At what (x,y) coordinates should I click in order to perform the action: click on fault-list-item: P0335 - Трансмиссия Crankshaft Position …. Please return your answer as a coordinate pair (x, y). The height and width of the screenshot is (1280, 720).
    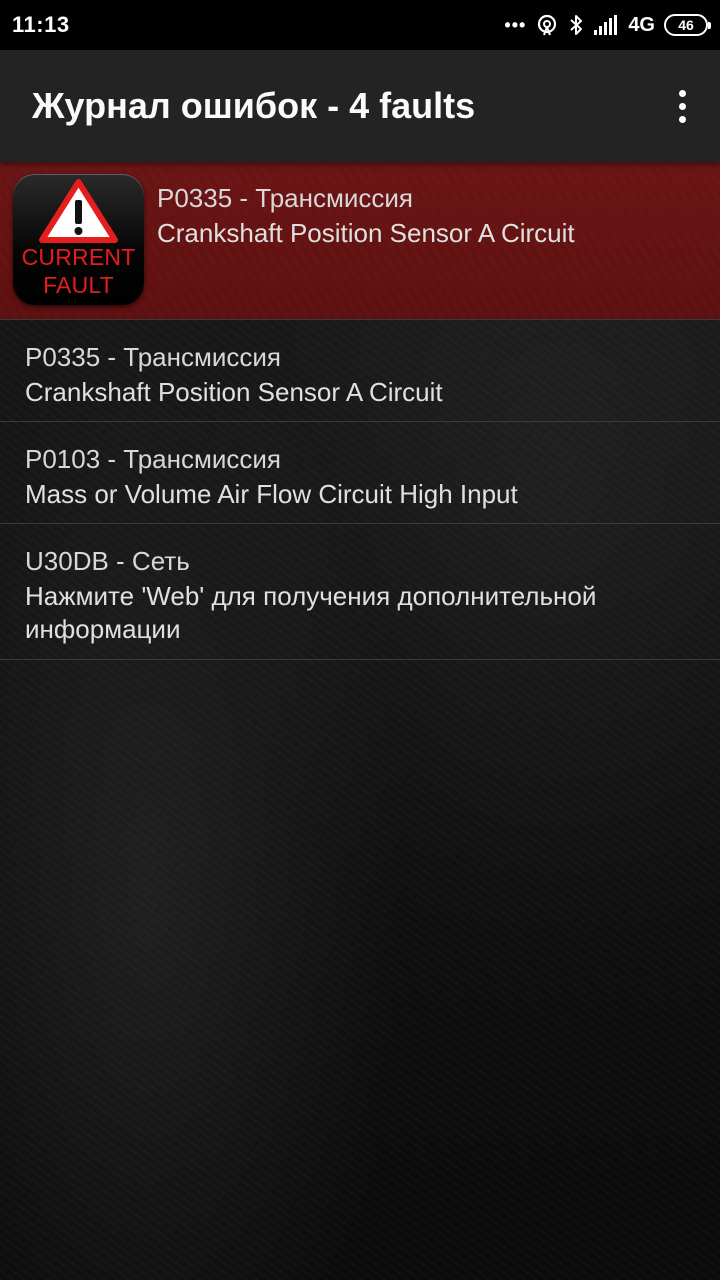
    Looking at the image, I should click on (360, 371).